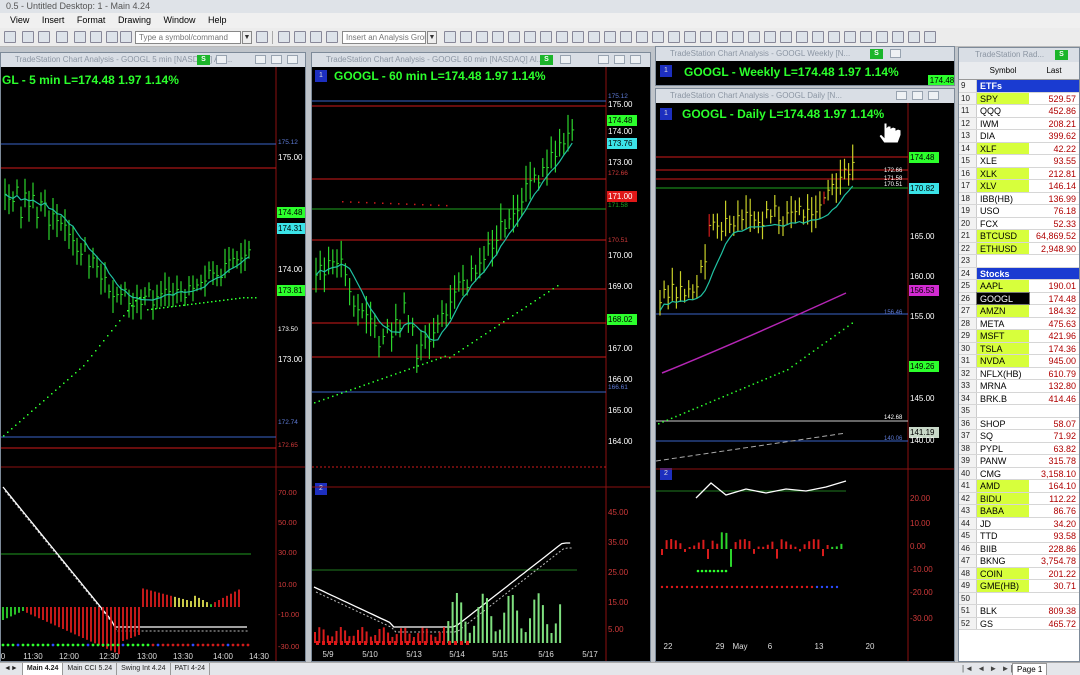  Describe the element at coordinates (578, 37) in the screenshot. I see `alert-icon` at that location.